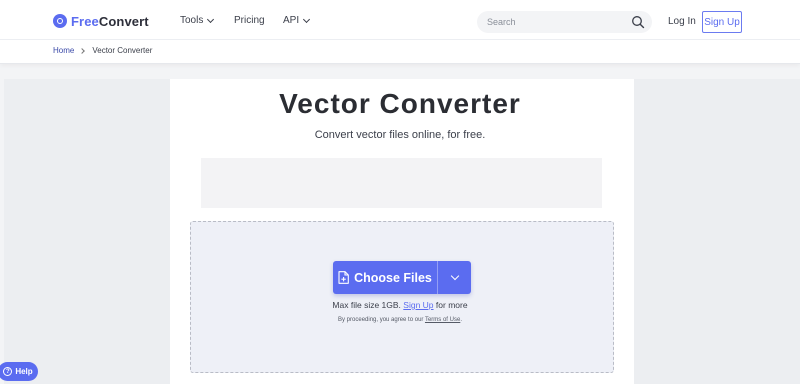 This screenshot has width=800, height=384. I want to click on help-button: ? Help, so click(19, 371).